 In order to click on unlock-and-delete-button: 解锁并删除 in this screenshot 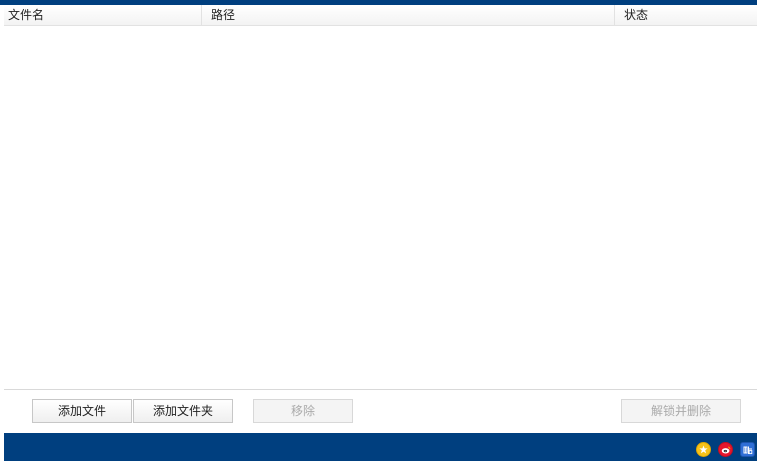, I will do `click(681, 411)`.